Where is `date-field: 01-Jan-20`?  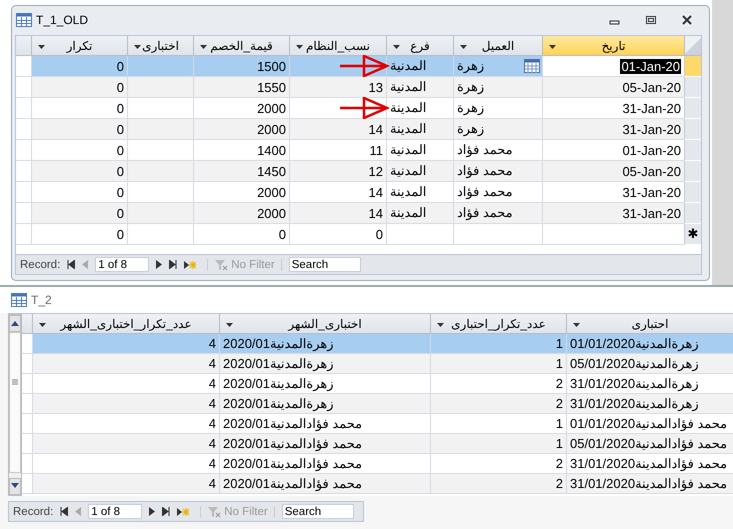 date-field: 01-Jan-20 is located at coordinates (613, 66).